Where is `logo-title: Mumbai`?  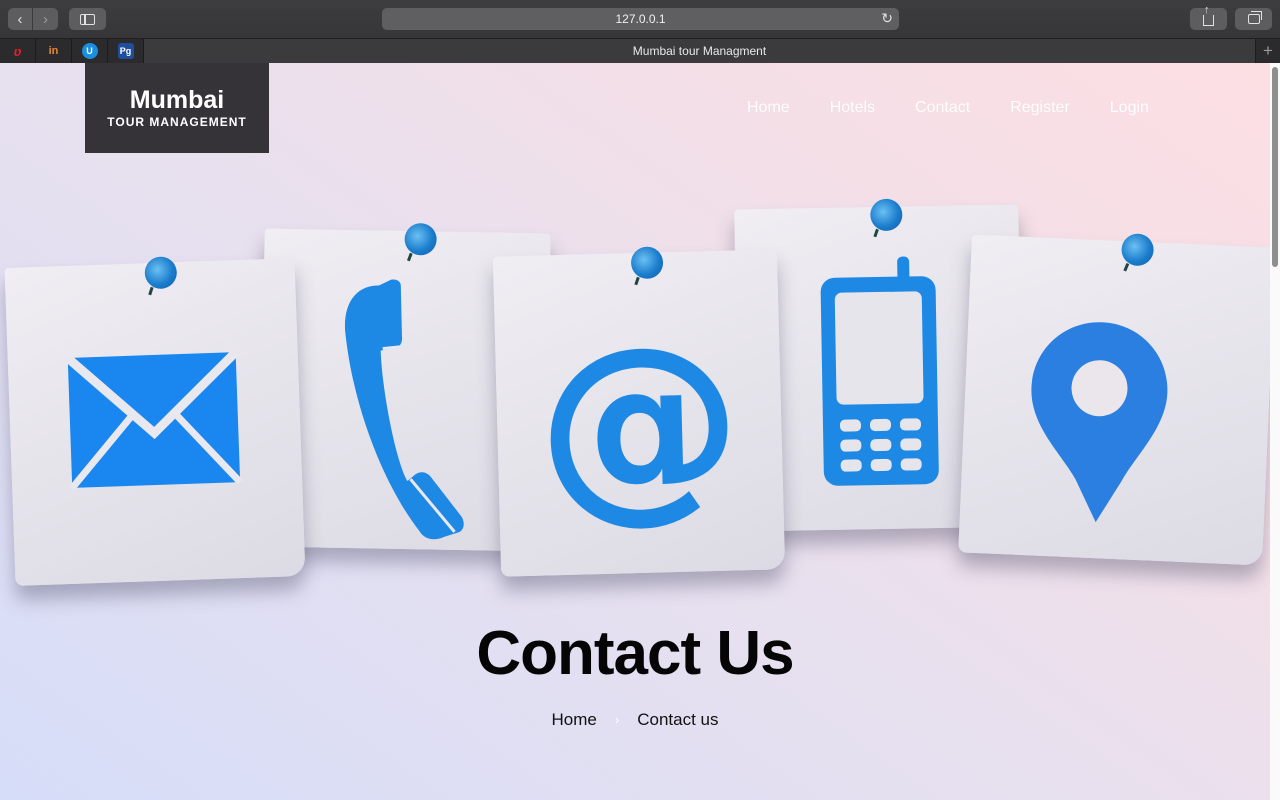 logo-title: Mumbai is located at coordinates (177, 100).